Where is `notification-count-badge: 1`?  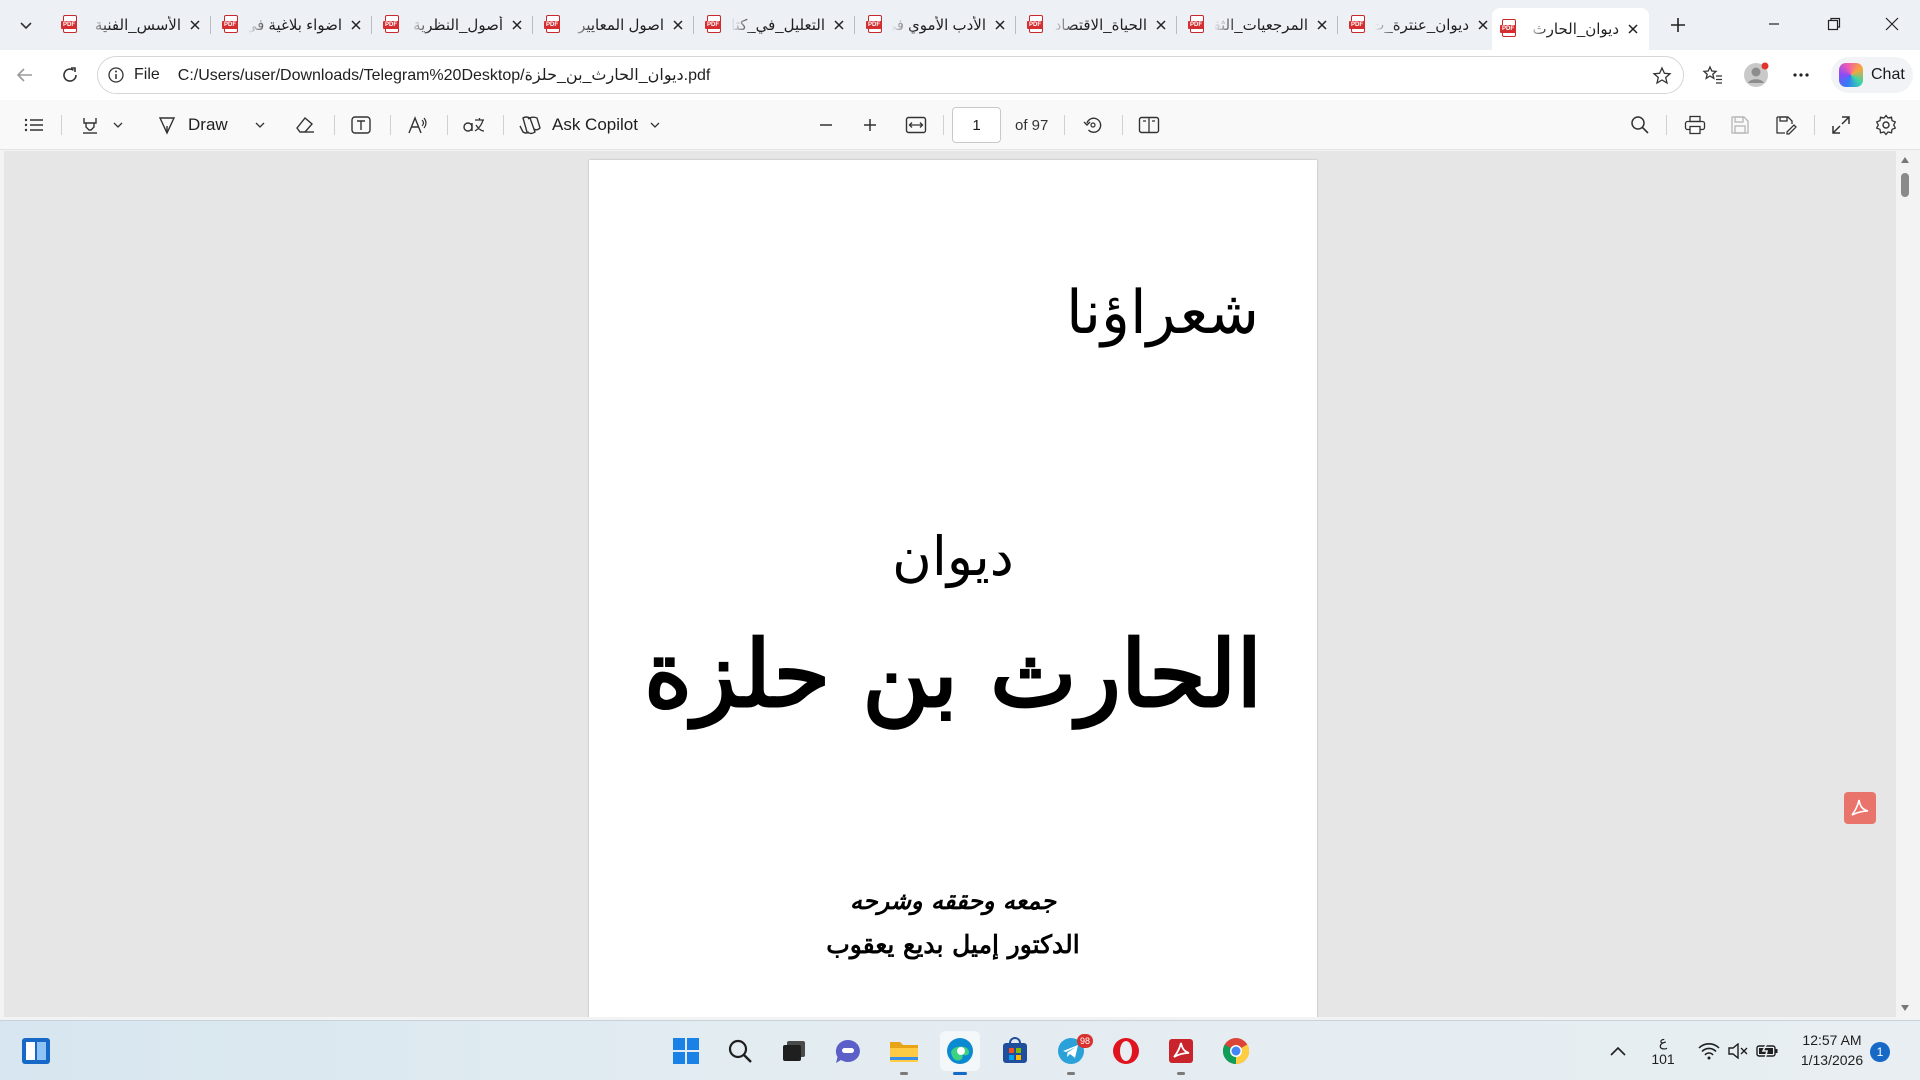 notification-count-badge: 1 is located at coordinates (1880, 1052).